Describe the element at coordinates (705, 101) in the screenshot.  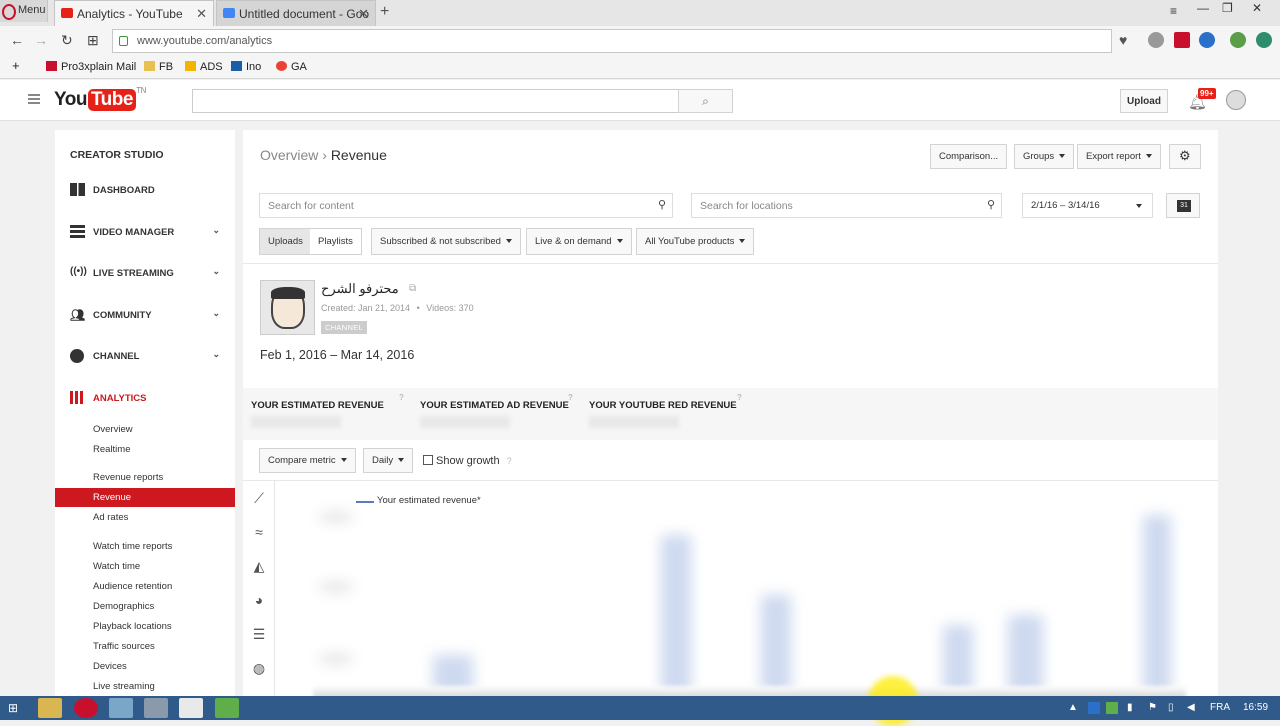
I see `search-icon: ⌕` at that location.